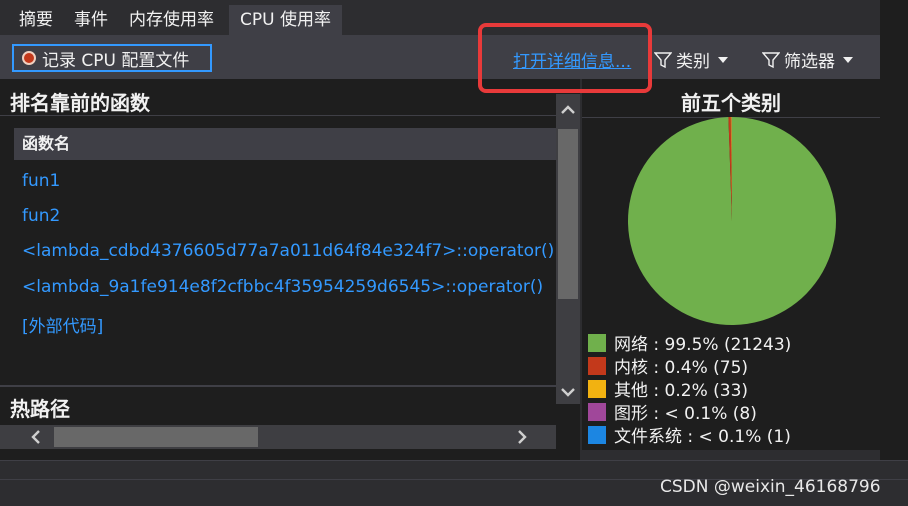 This screenshot has height=506, width=908. Describe the element at coordinates (770, 487) in the screenshot. I see `watermark: CSDN @weixin_46168796` at that location.